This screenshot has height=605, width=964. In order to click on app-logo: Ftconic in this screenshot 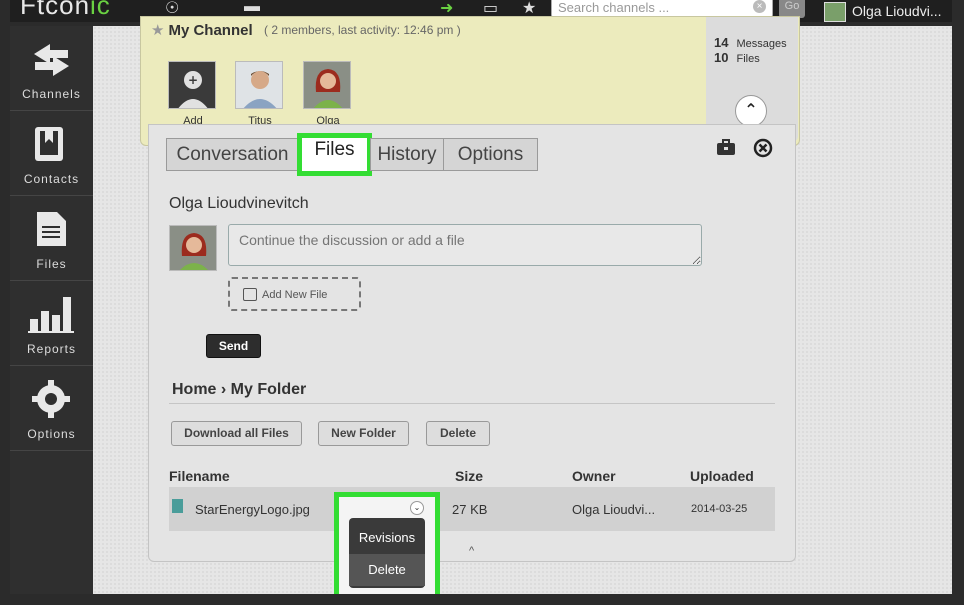, I will do `click(65, 10)`.